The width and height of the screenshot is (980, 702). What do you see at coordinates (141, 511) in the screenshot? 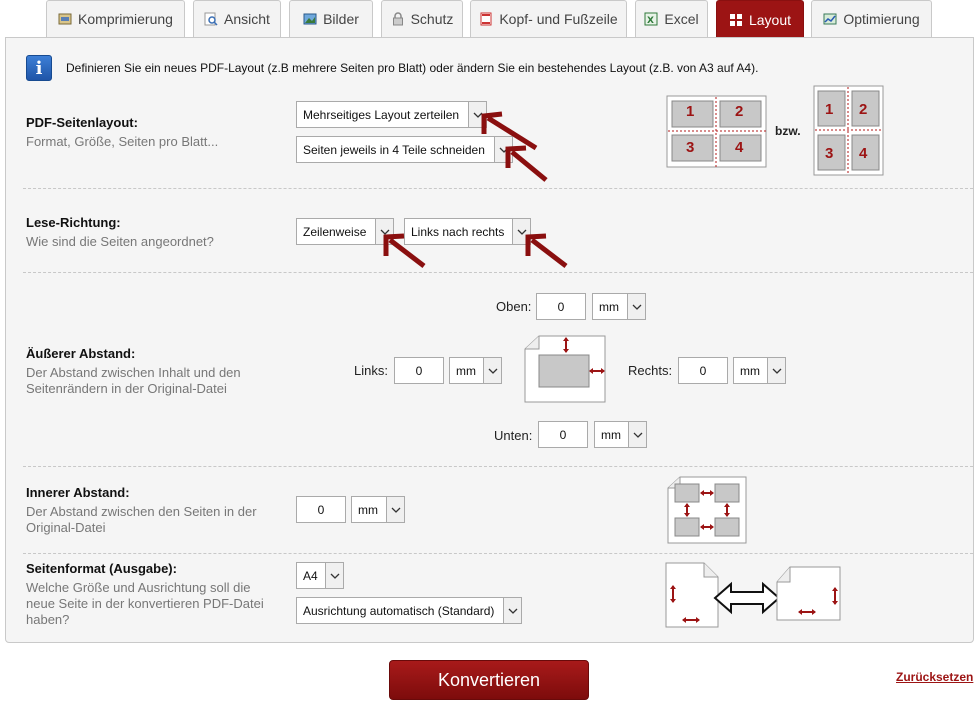
I see `inner-margin-desc-1: Der Abstand zwischen den Seiten in der` at bounding box center [141, 511].